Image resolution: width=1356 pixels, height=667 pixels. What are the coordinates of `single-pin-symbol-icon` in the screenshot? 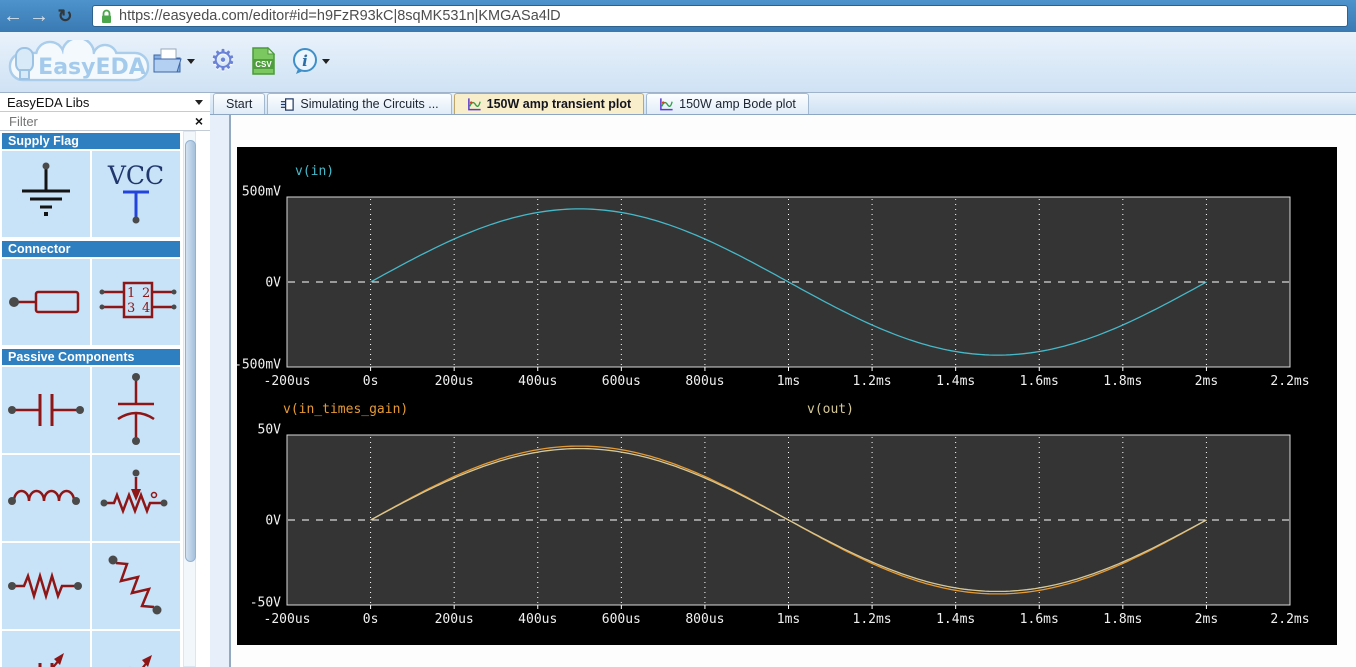 It's located at (44, 302).